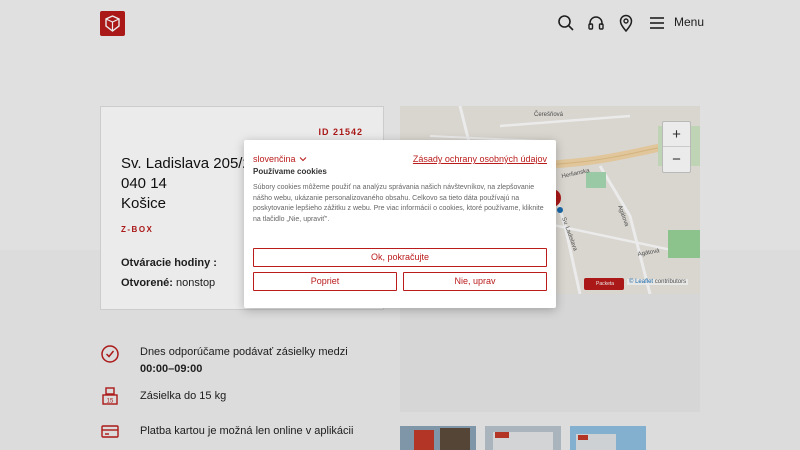 The width and height of the screenshot is (800, 450). Describe the element at coordinates (475, 281) in the screenshot. I see `customize-cookies-button: Nie, uprav` at that location.